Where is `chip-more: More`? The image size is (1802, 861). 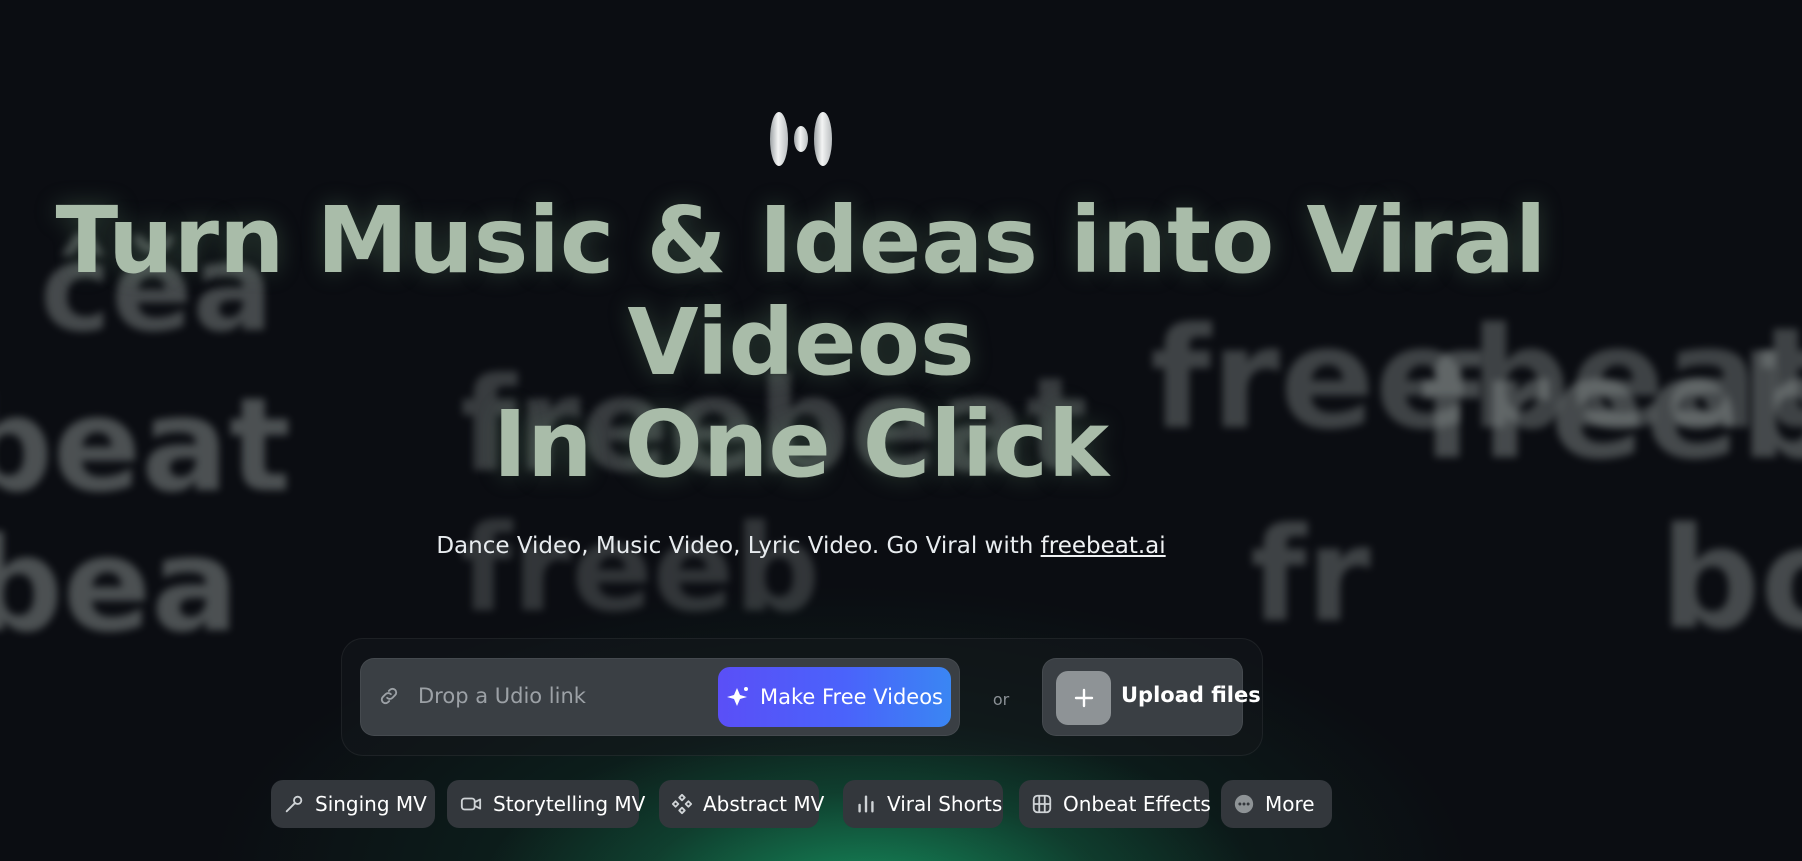
chip-more: More is located at coordinates (1276, 804).